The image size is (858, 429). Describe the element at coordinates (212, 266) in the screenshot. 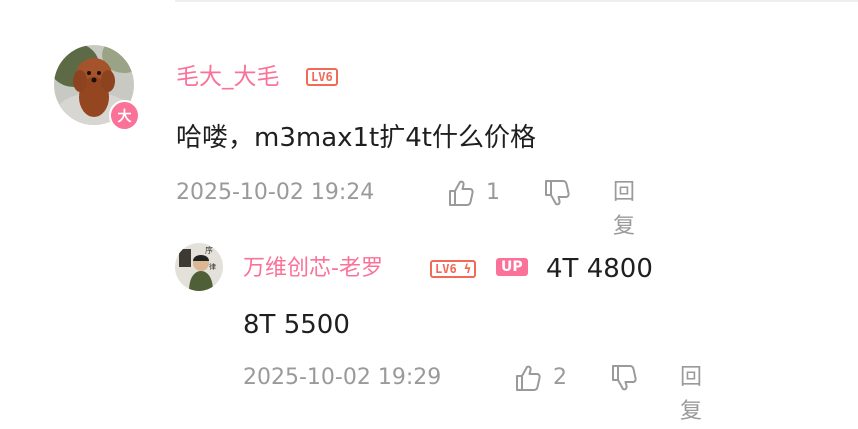

I see `svg-text: 律` at that location.